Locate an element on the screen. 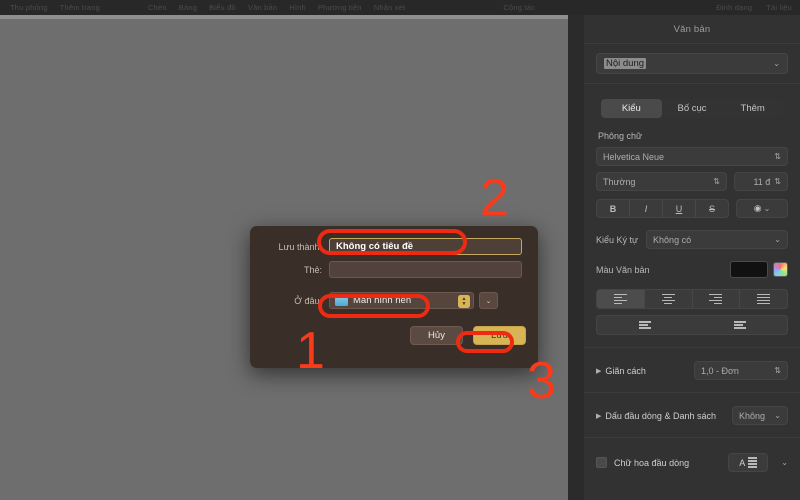 The height and width of the screenshot is (500, 800). dropcap-label: Chữ hoa đầu dòng is located at coordinates (652, 462).